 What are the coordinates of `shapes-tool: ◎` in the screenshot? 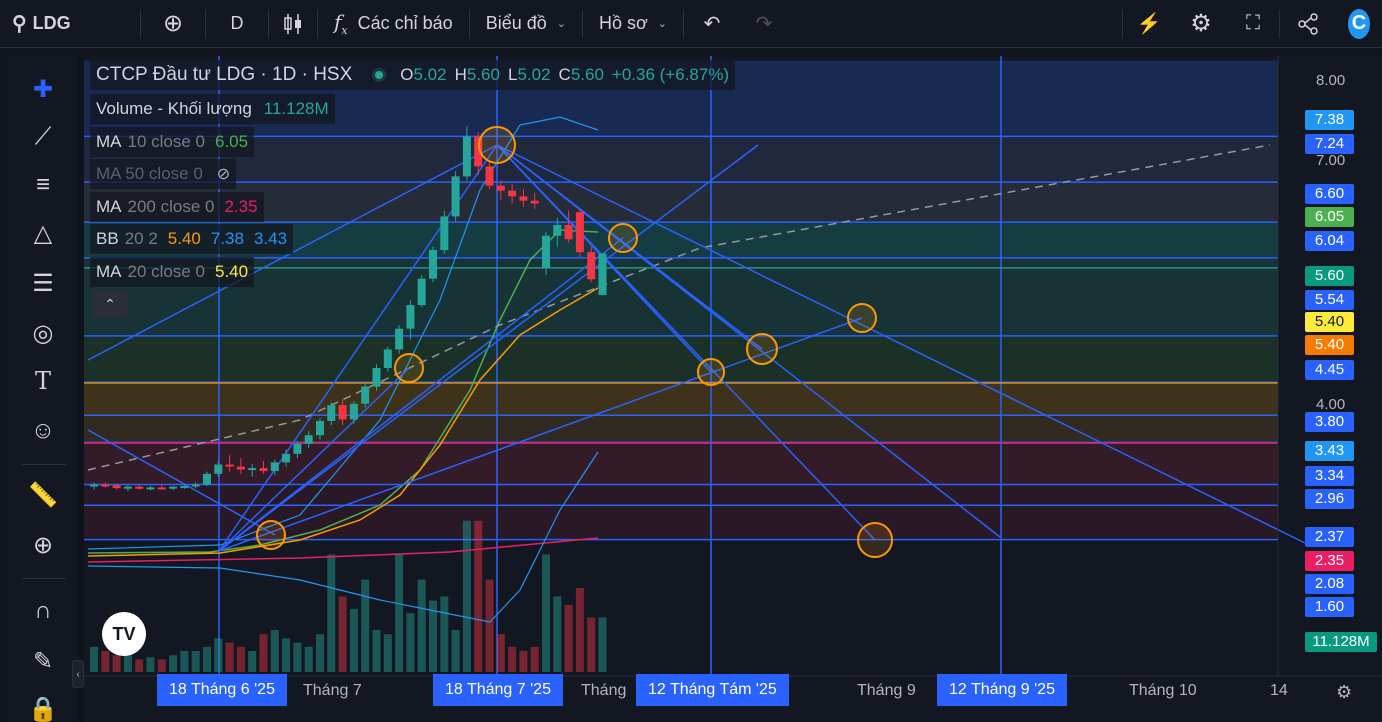 It's located at (43, 333).